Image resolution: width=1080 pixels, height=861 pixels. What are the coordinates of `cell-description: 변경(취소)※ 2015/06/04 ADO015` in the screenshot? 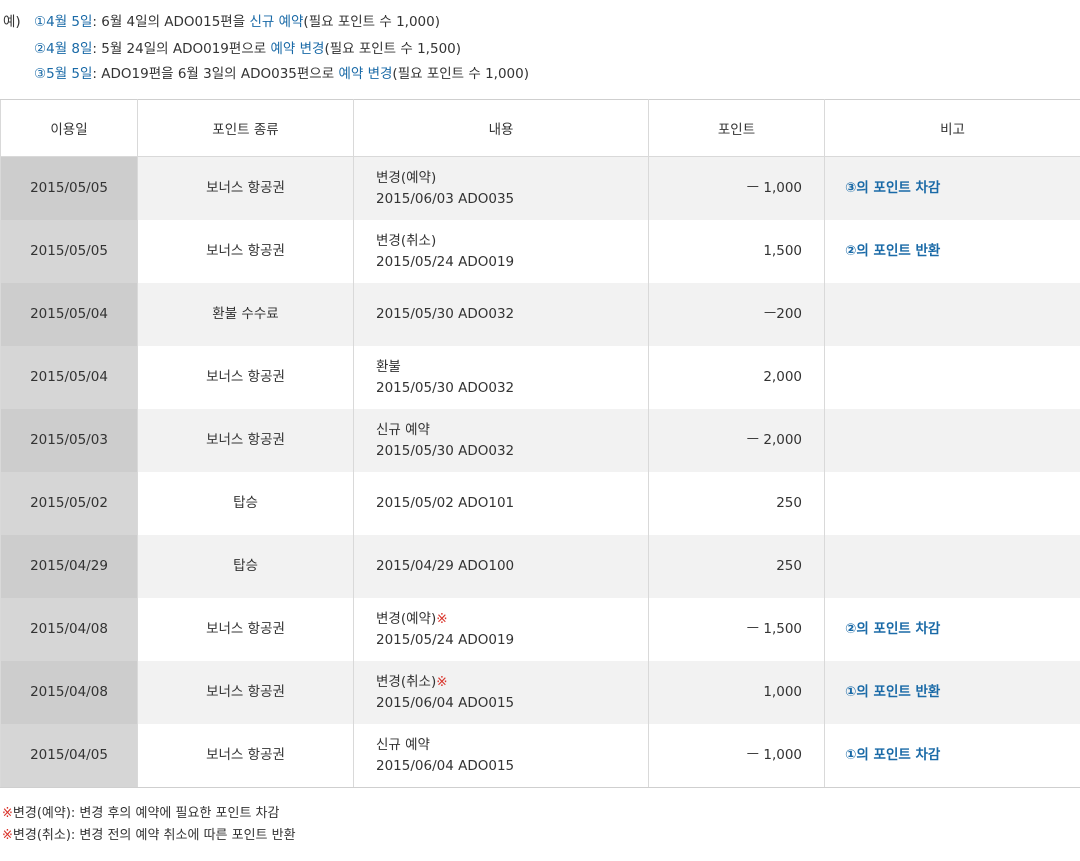 It's located at (501, 692).